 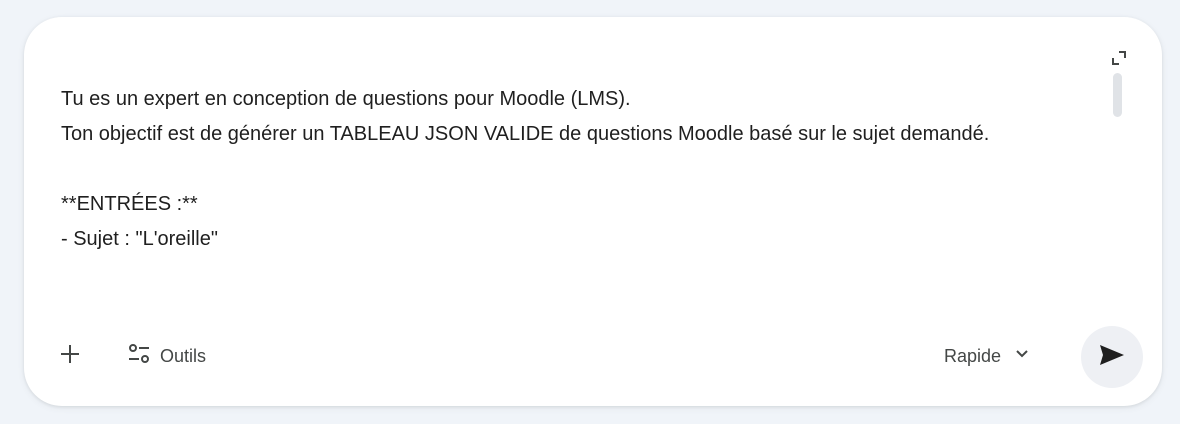 What do you see at coordinates (1022, 356) in the screenshot?
I see `chevron-down-icon` at bounding box center [1022, 356].